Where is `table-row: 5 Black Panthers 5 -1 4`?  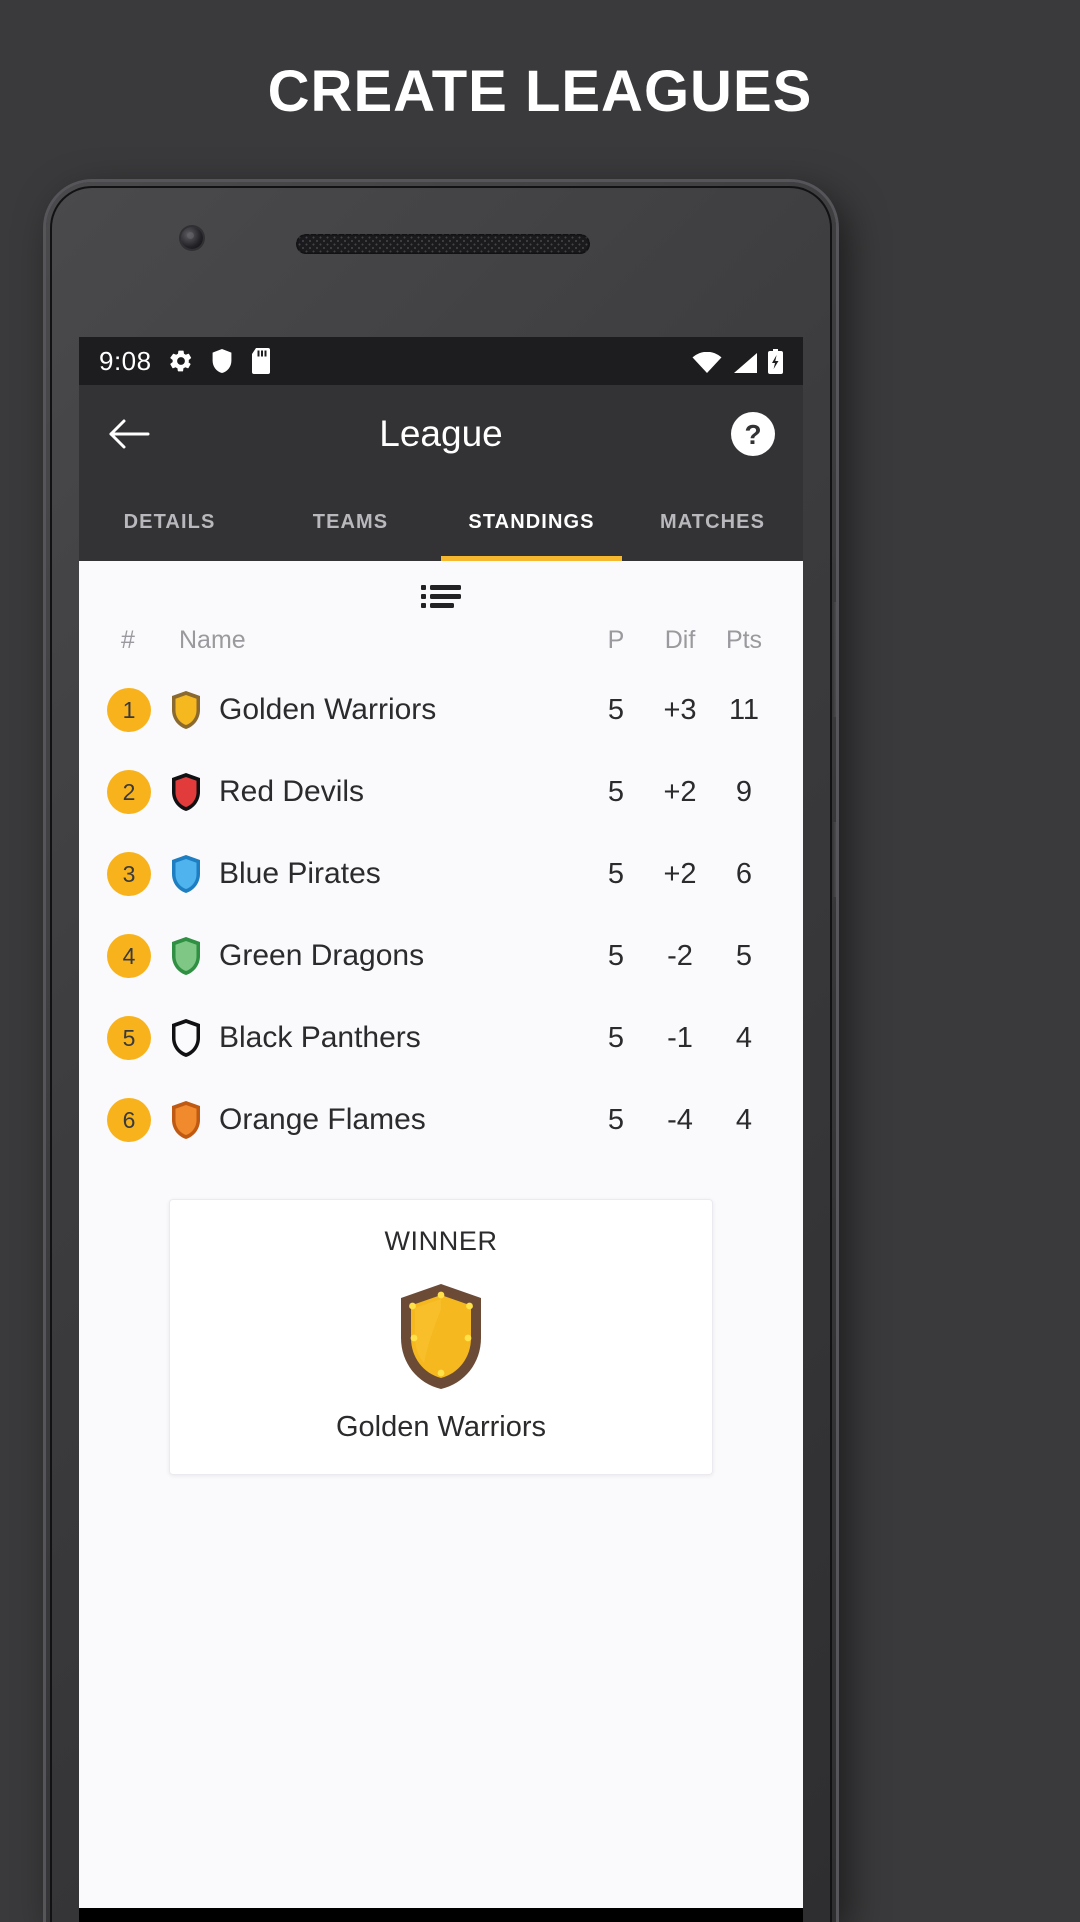 table-row: 5 Black Panthers 5 -1 4 is located at coordinates (441, 1038).